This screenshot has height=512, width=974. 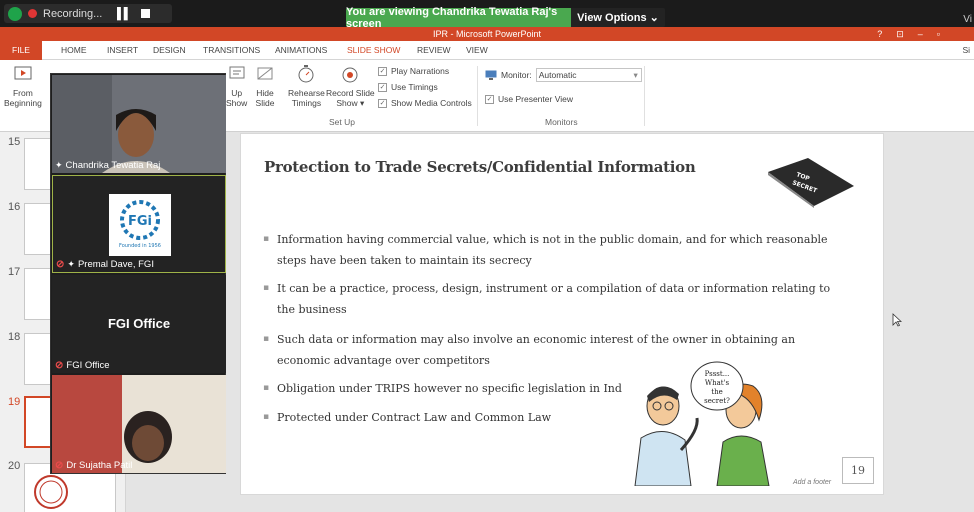 I want to click on monitor-icon, so click(x=491, y=75).